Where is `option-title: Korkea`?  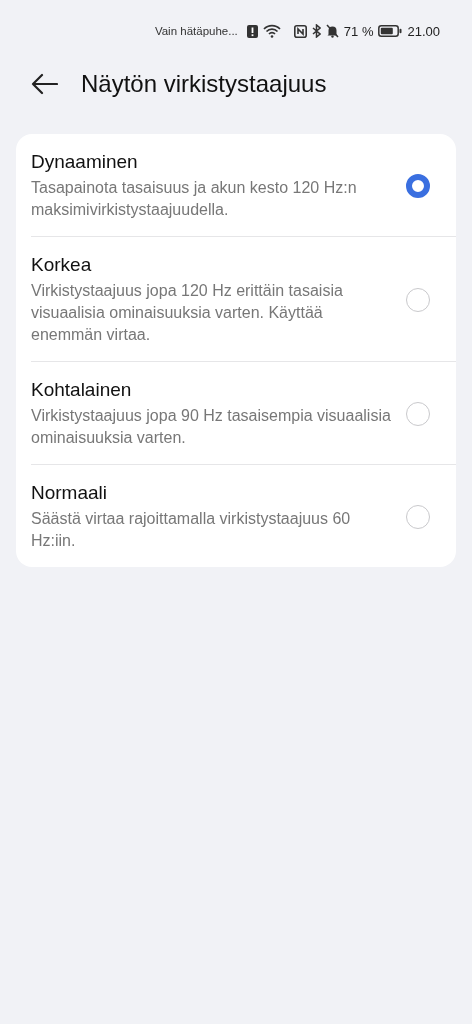
option-title: Korkea is located at coordinates (62, 265).